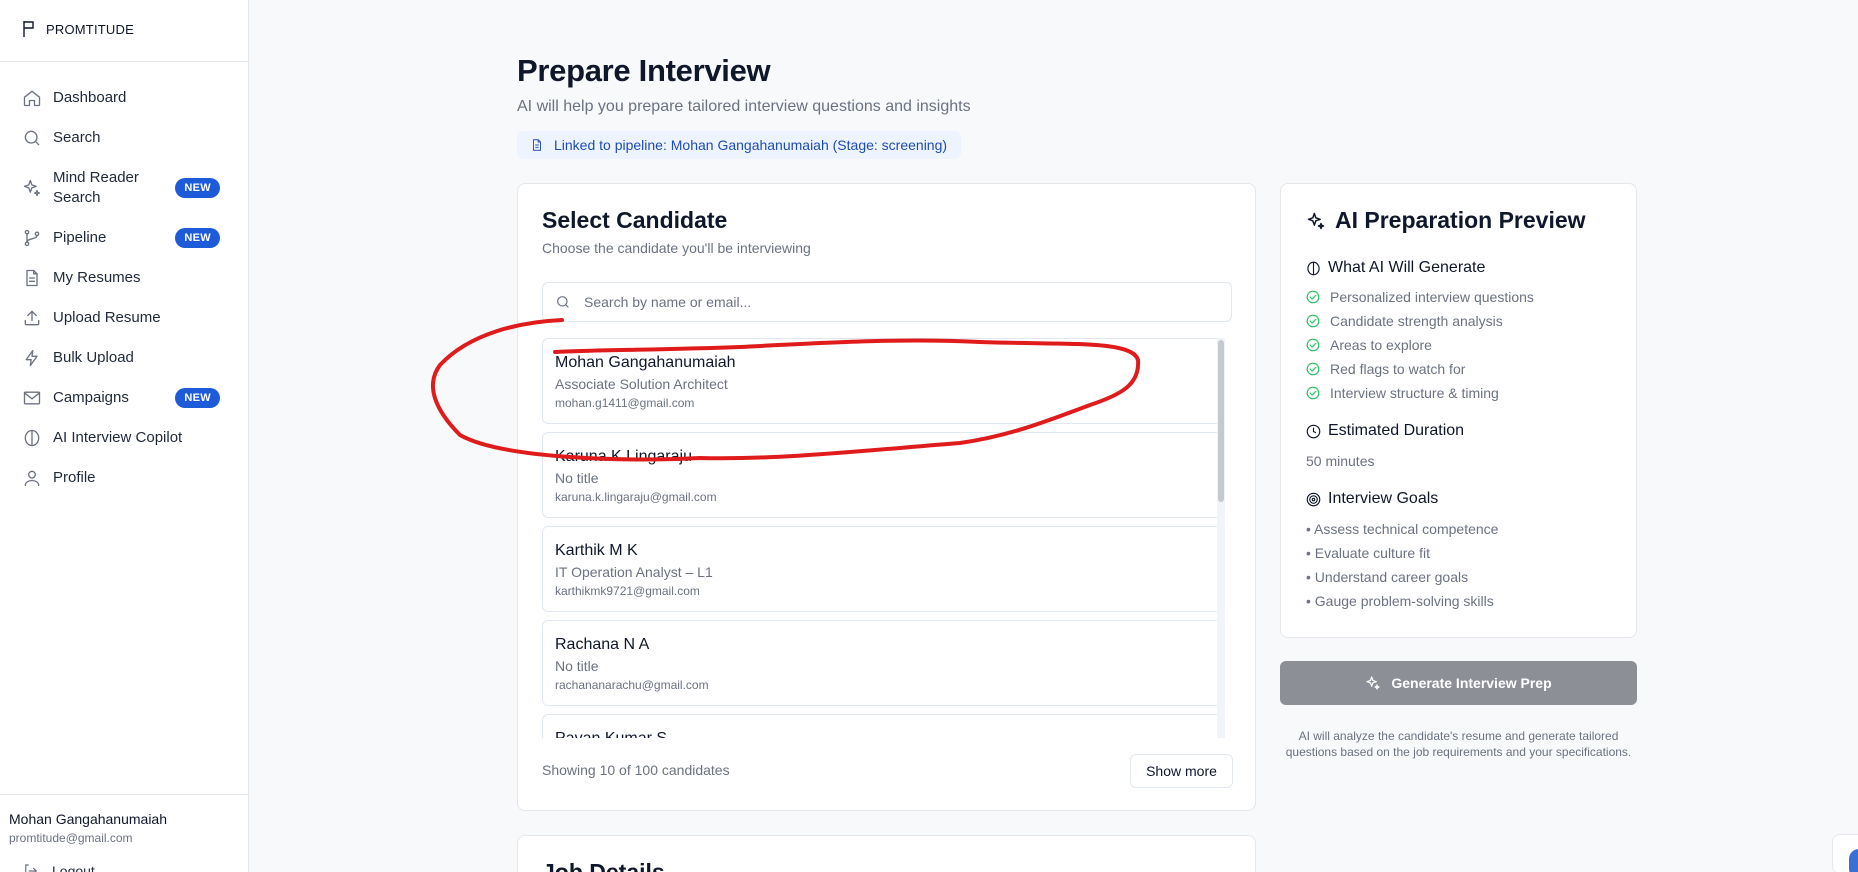 The width and height of the screenshot is (1858, 872). I want to click on section-heading: Estimated Duration, so click(1396, 430).